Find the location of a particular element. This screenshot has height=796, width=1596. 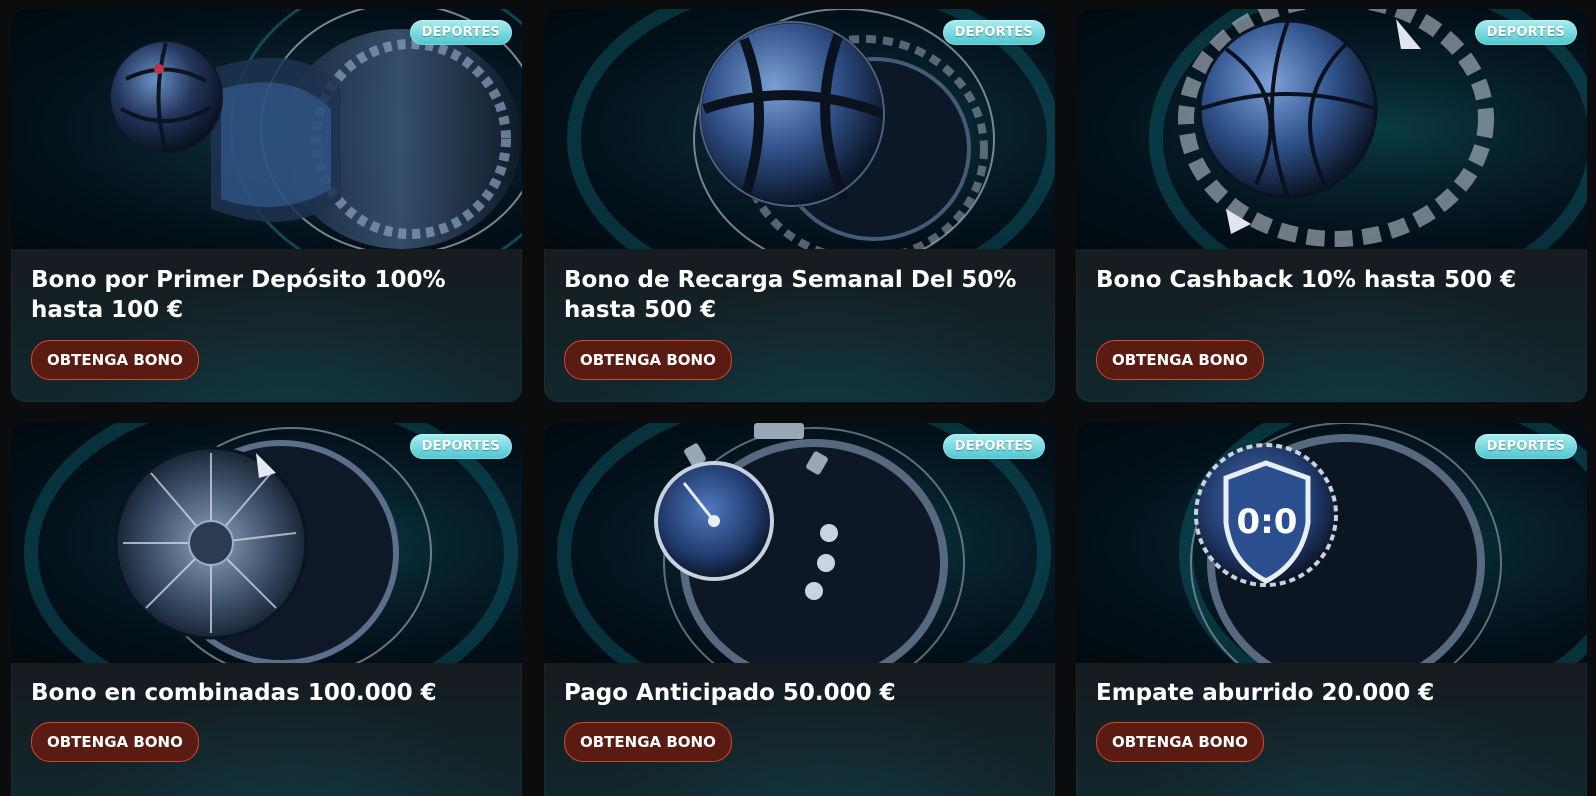

basketball-icon is located at coordinates (1368, 129).